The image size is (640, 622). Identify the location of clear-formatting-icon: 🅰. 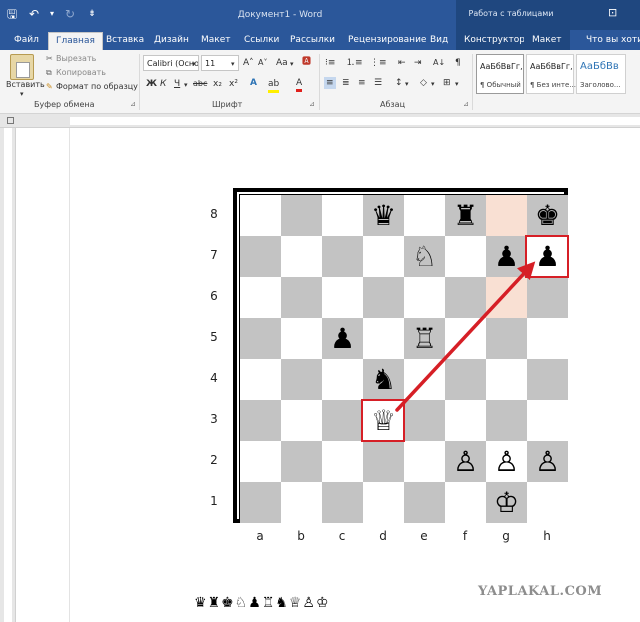
(306, 62).